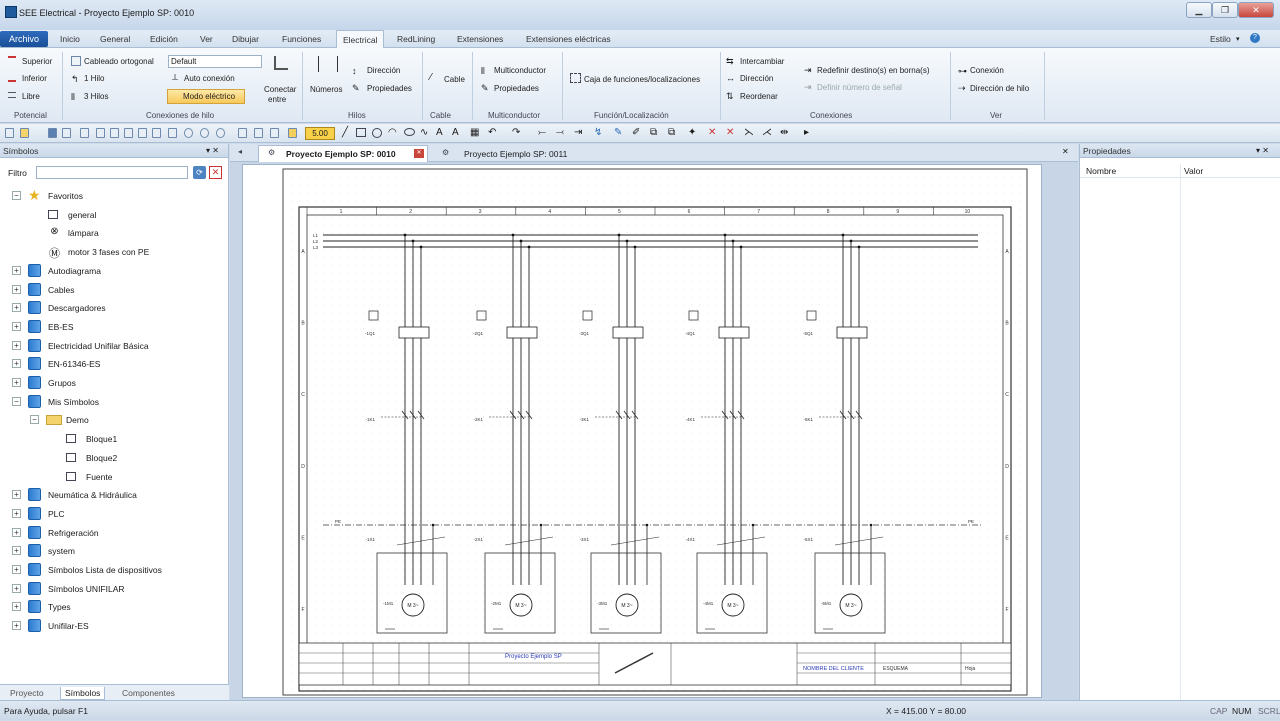 The width and height of the screenshot is (1280, 721). I want to click on tree-item: Bloque2, so click(101, 458).